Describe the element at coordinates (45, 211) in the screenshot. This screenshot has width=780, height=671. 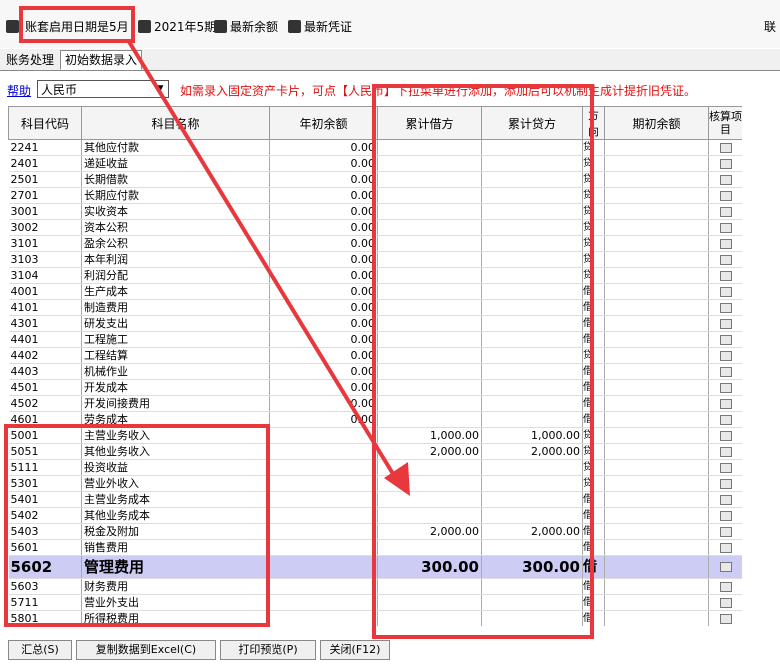
I see `cell-code: 3001` at that location.